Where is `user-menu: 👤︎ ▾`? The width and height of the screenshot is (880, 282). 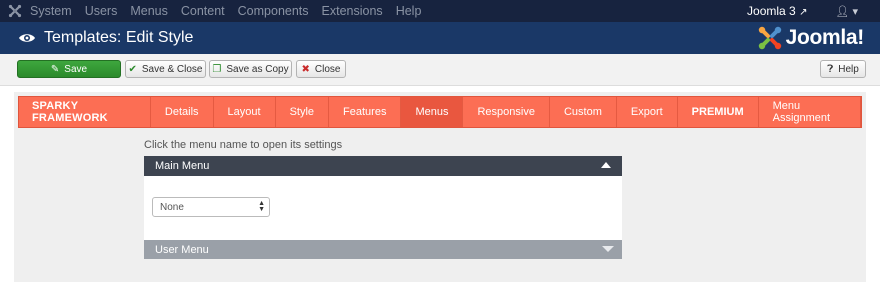 user-menu: 👤︎ ▾ is located at coordinates (846, 11).